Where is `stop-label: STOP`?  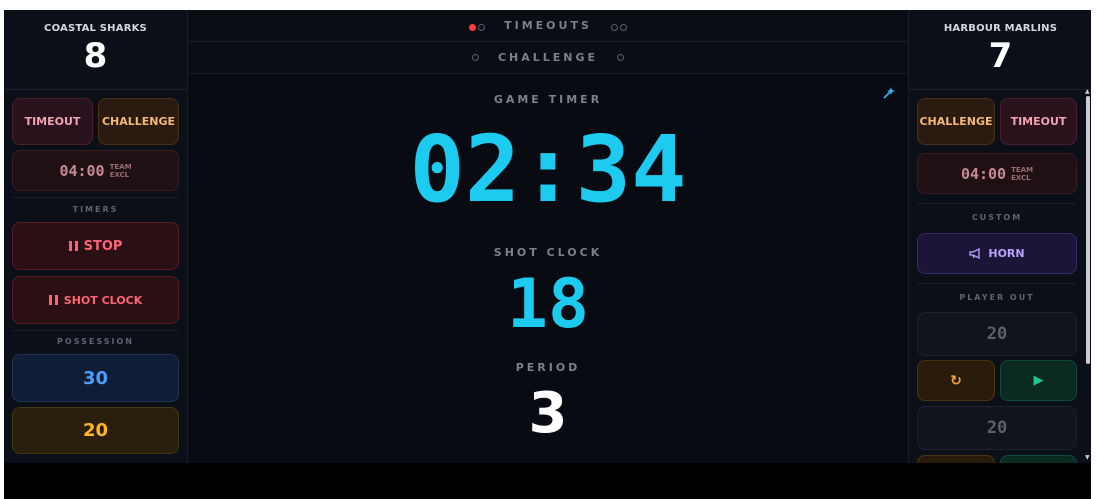 stop-label: STOP is located at coordinates (103, 246).